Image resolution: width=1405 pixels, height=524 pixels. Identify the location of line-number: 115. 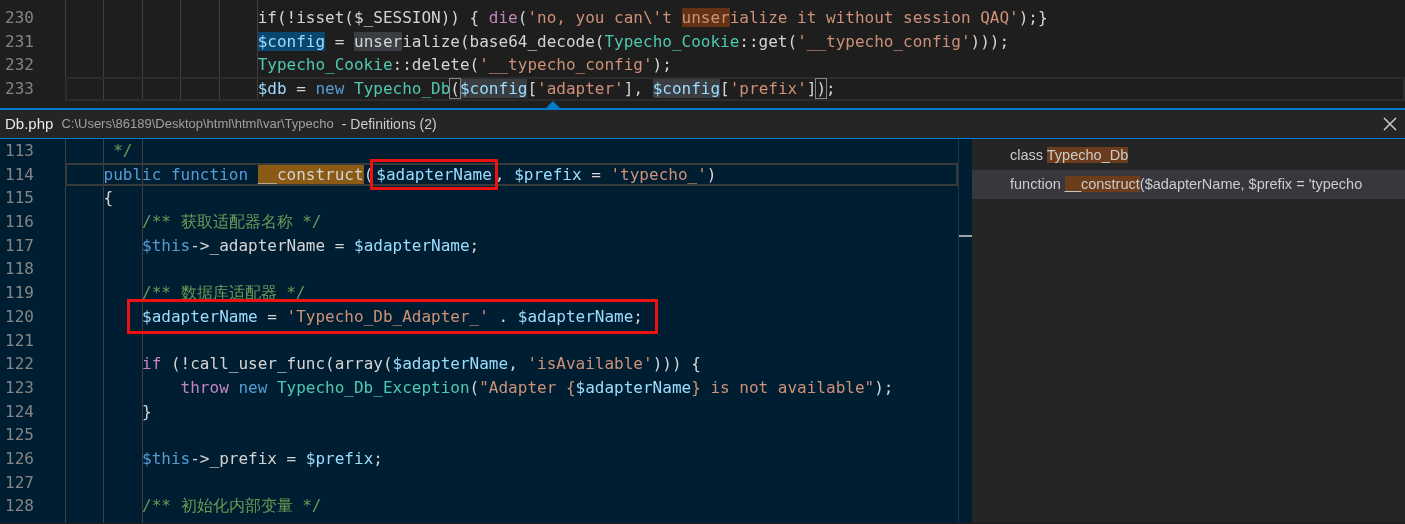
(19, 198).